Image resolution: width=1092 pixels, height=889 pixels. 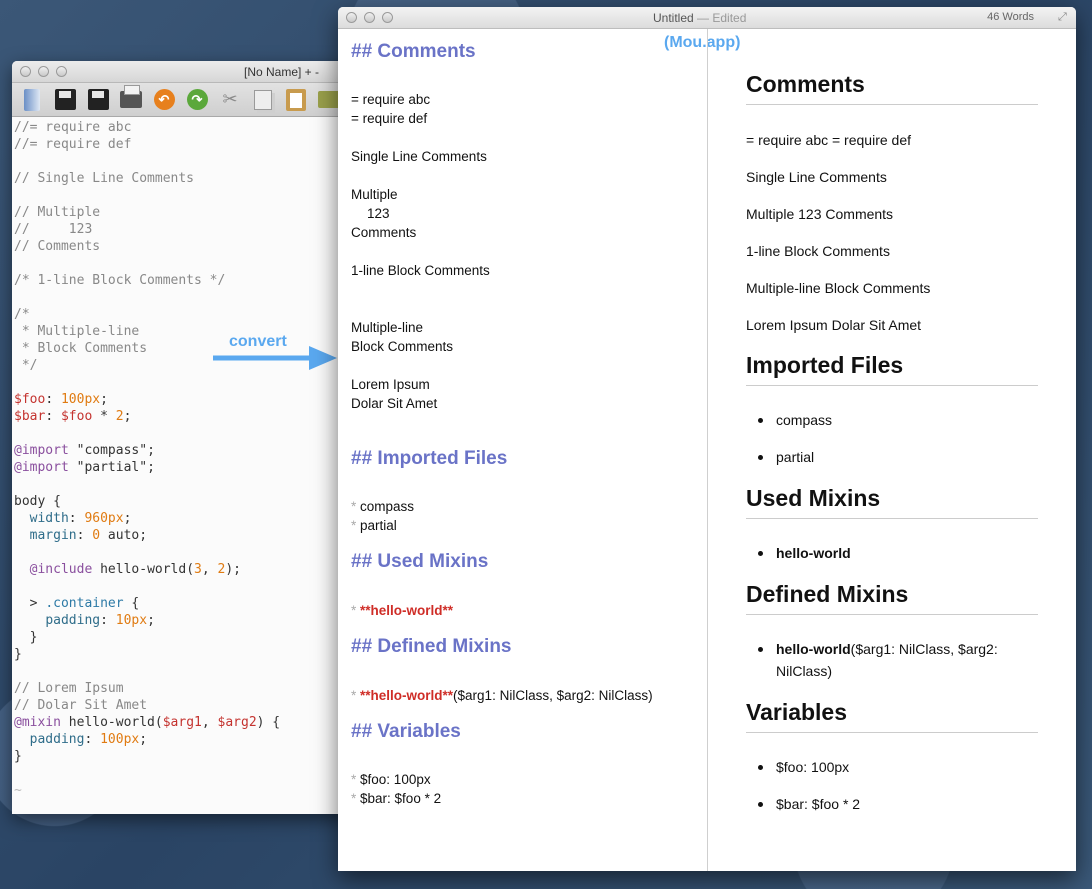 I want to click on code-line: margin: 0 auto;, so click(x=88, y=535).